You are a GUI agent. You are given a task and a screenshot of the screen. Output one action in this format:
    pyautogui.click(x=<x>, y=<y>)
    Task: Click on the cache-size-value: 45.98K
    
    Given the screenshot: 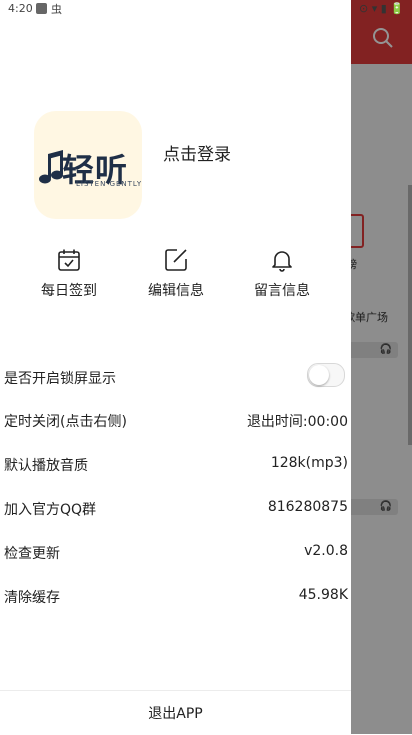 What is the action you would take?
    pyautogui.click(x=323, y=595)
    